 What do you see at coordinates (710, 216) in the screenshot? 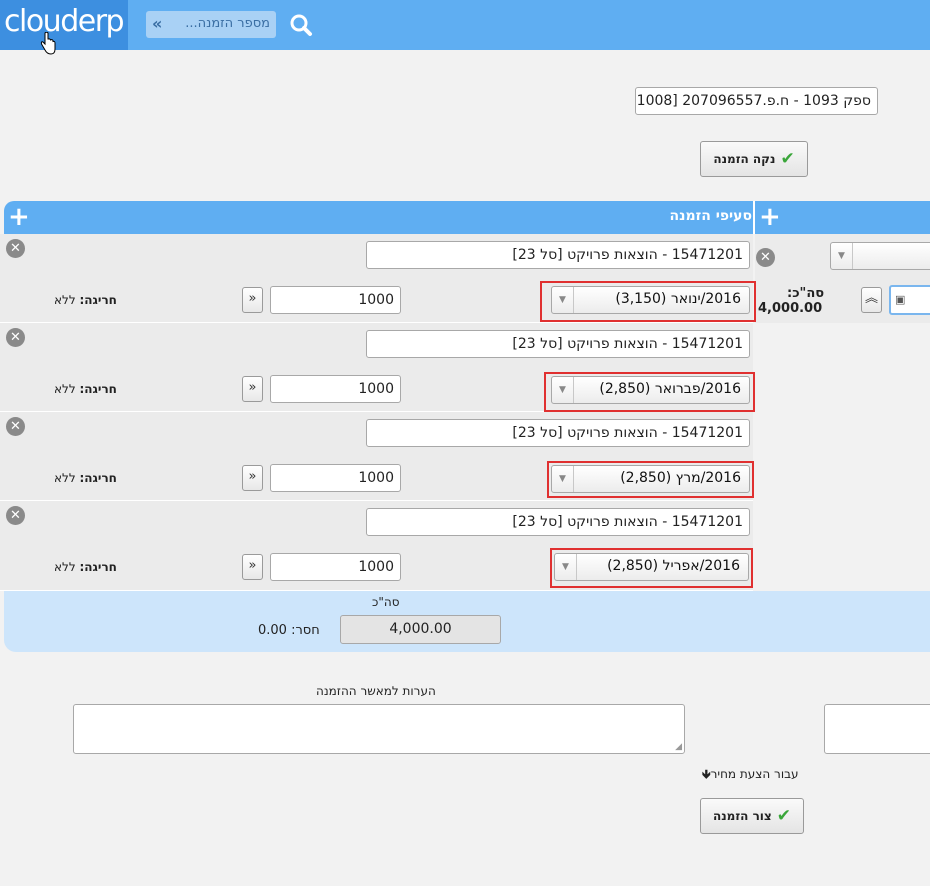
I see `order-lines-title: סעיפי הזמנה` at bounding box center [710, 216].